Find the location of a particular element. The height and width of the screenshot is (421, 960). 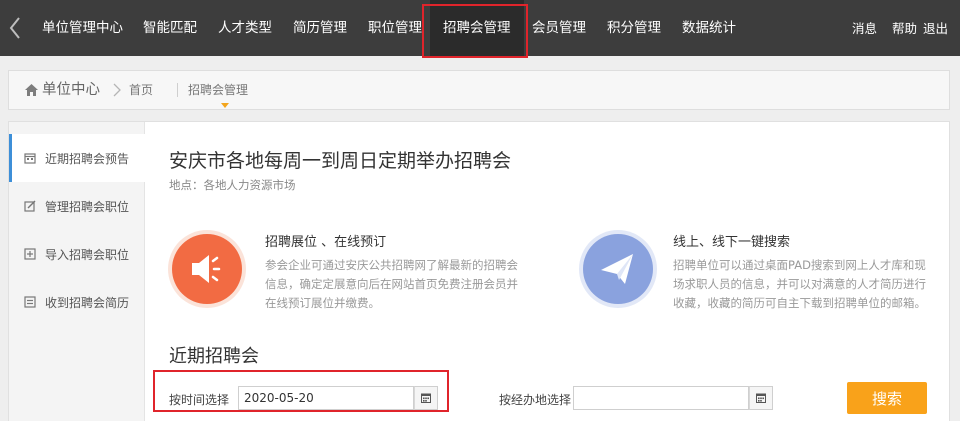

sidebar-item-recent-fairs: 近期招聘会预告 is located at coordinates (77, 158).